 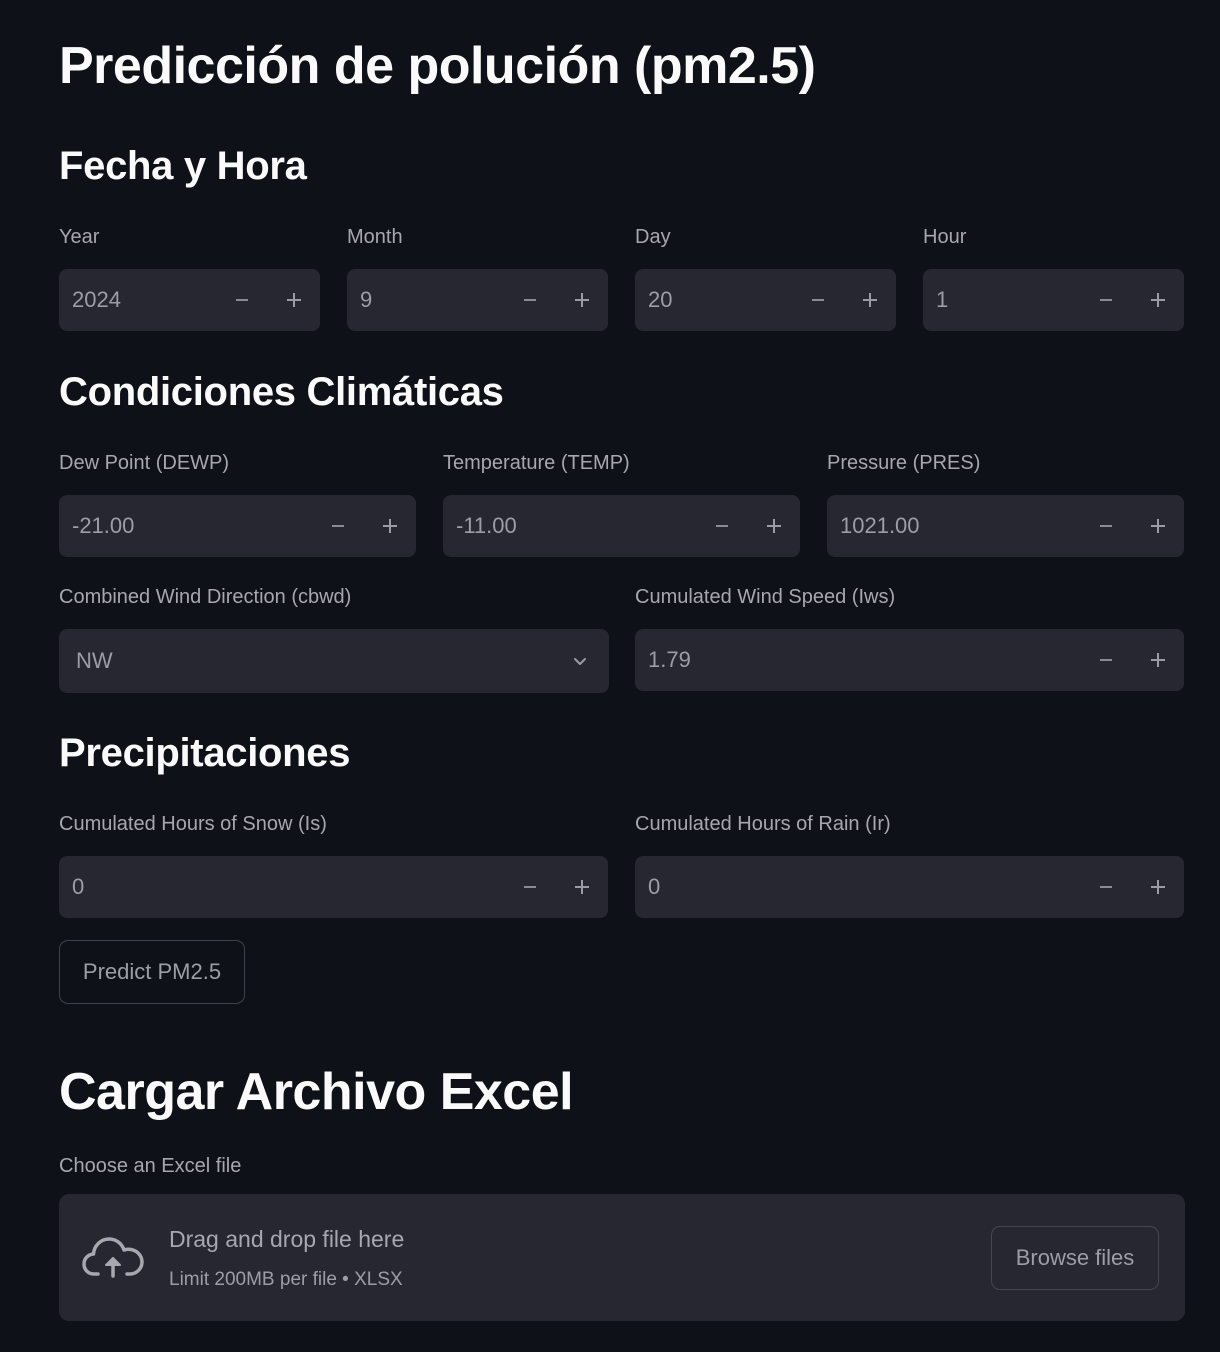 I want to click on temperature-field: Temperature (TEMP) -11.00, so click(x=621, y=503).